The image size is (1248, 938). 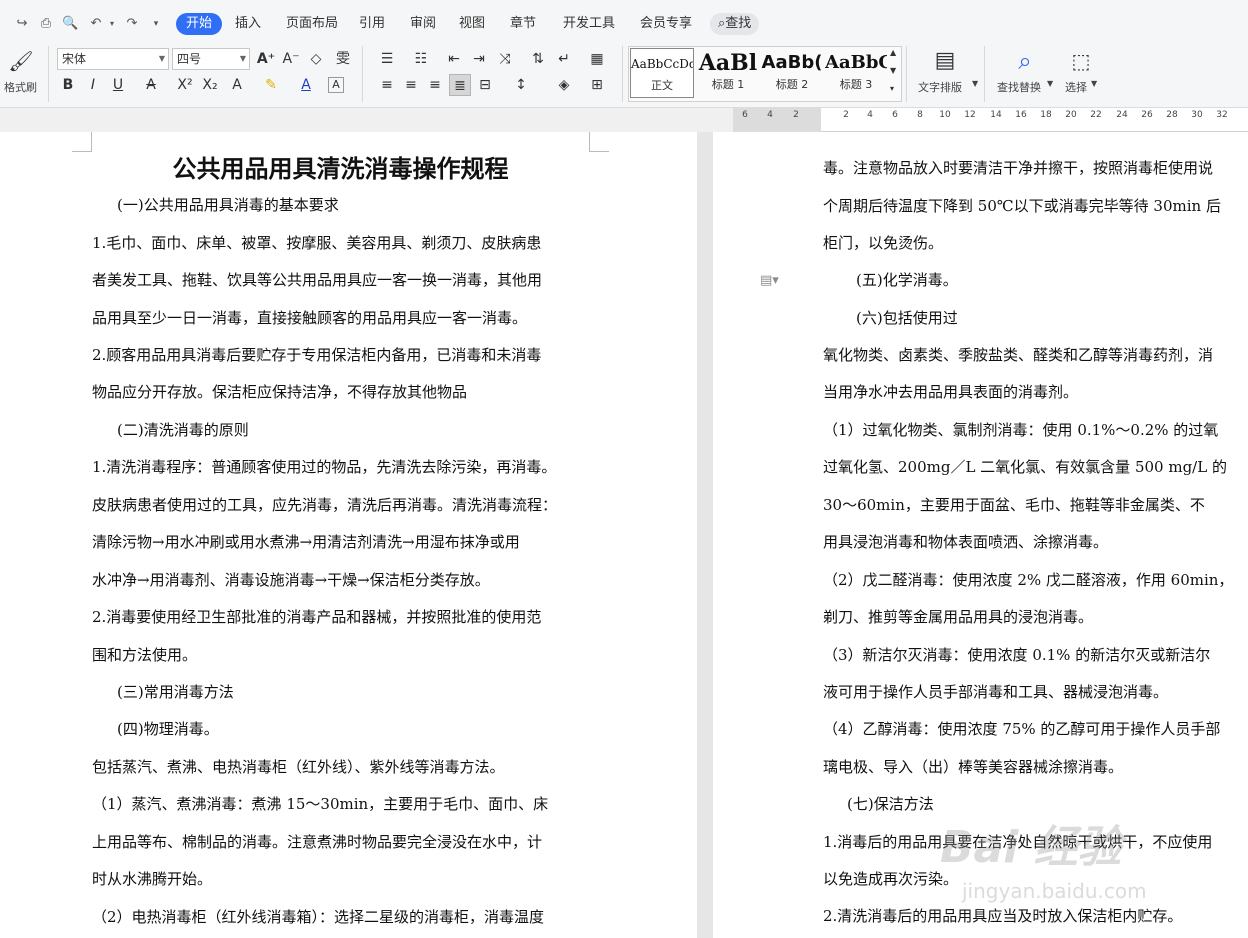 What do you see at coordinates (336, 85) in the screenshot?
I see `character-border-icon: A` at bounding box center [336, 85].